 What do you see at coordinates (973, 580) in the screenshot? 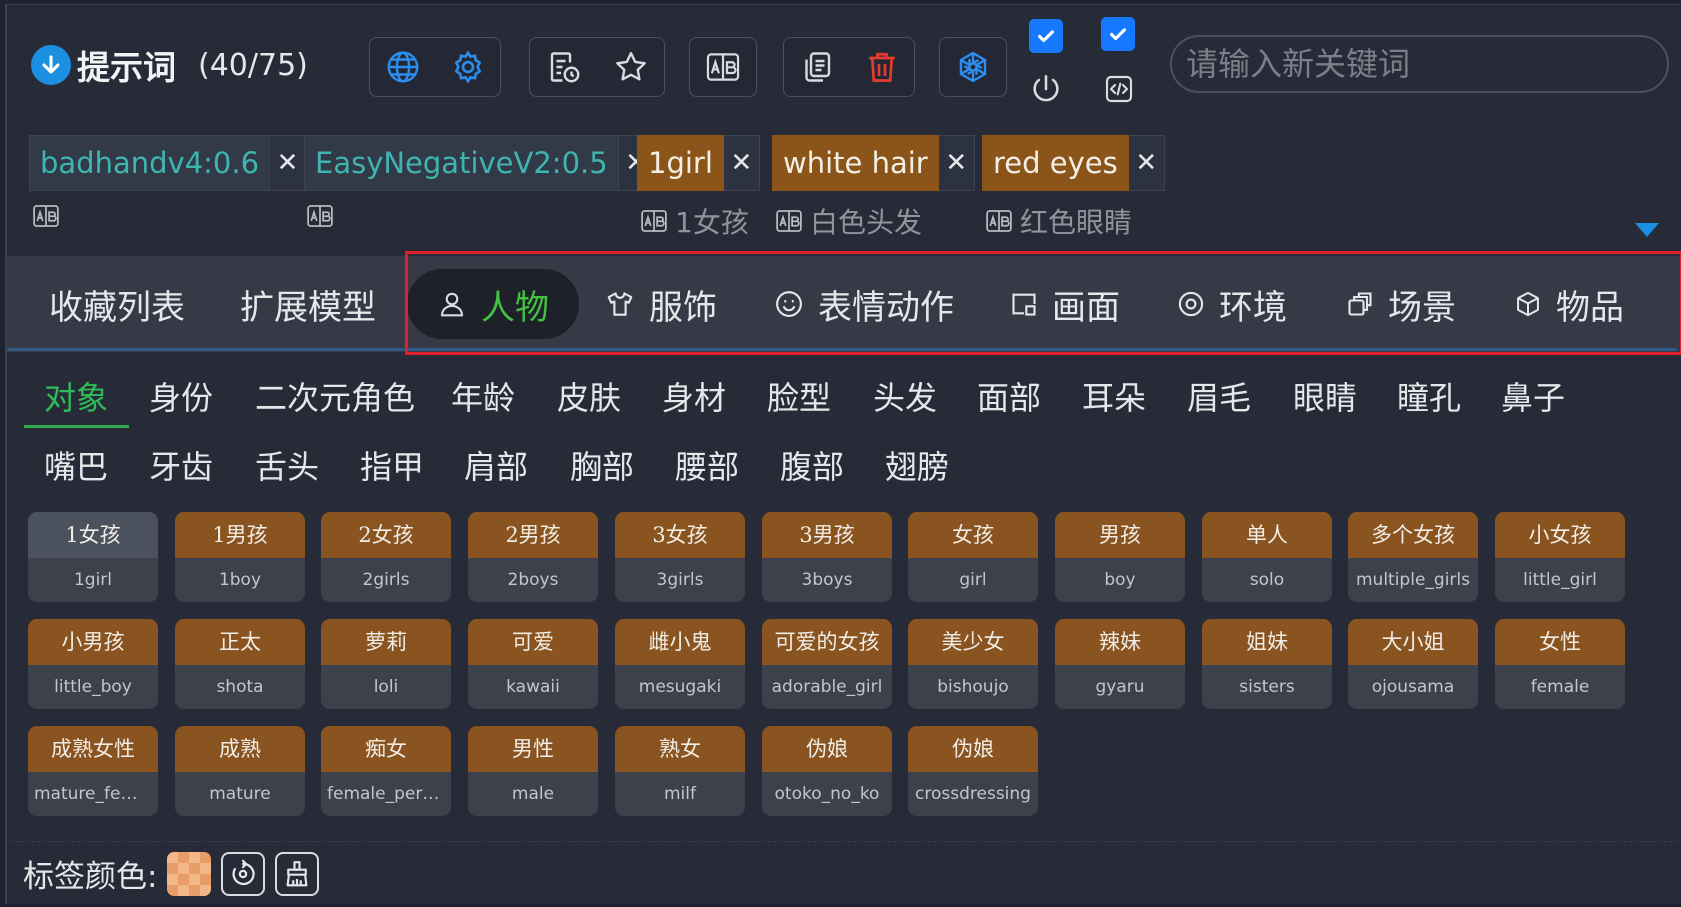
I see `tag-card-english: girl` at bounding box center [973, 580].